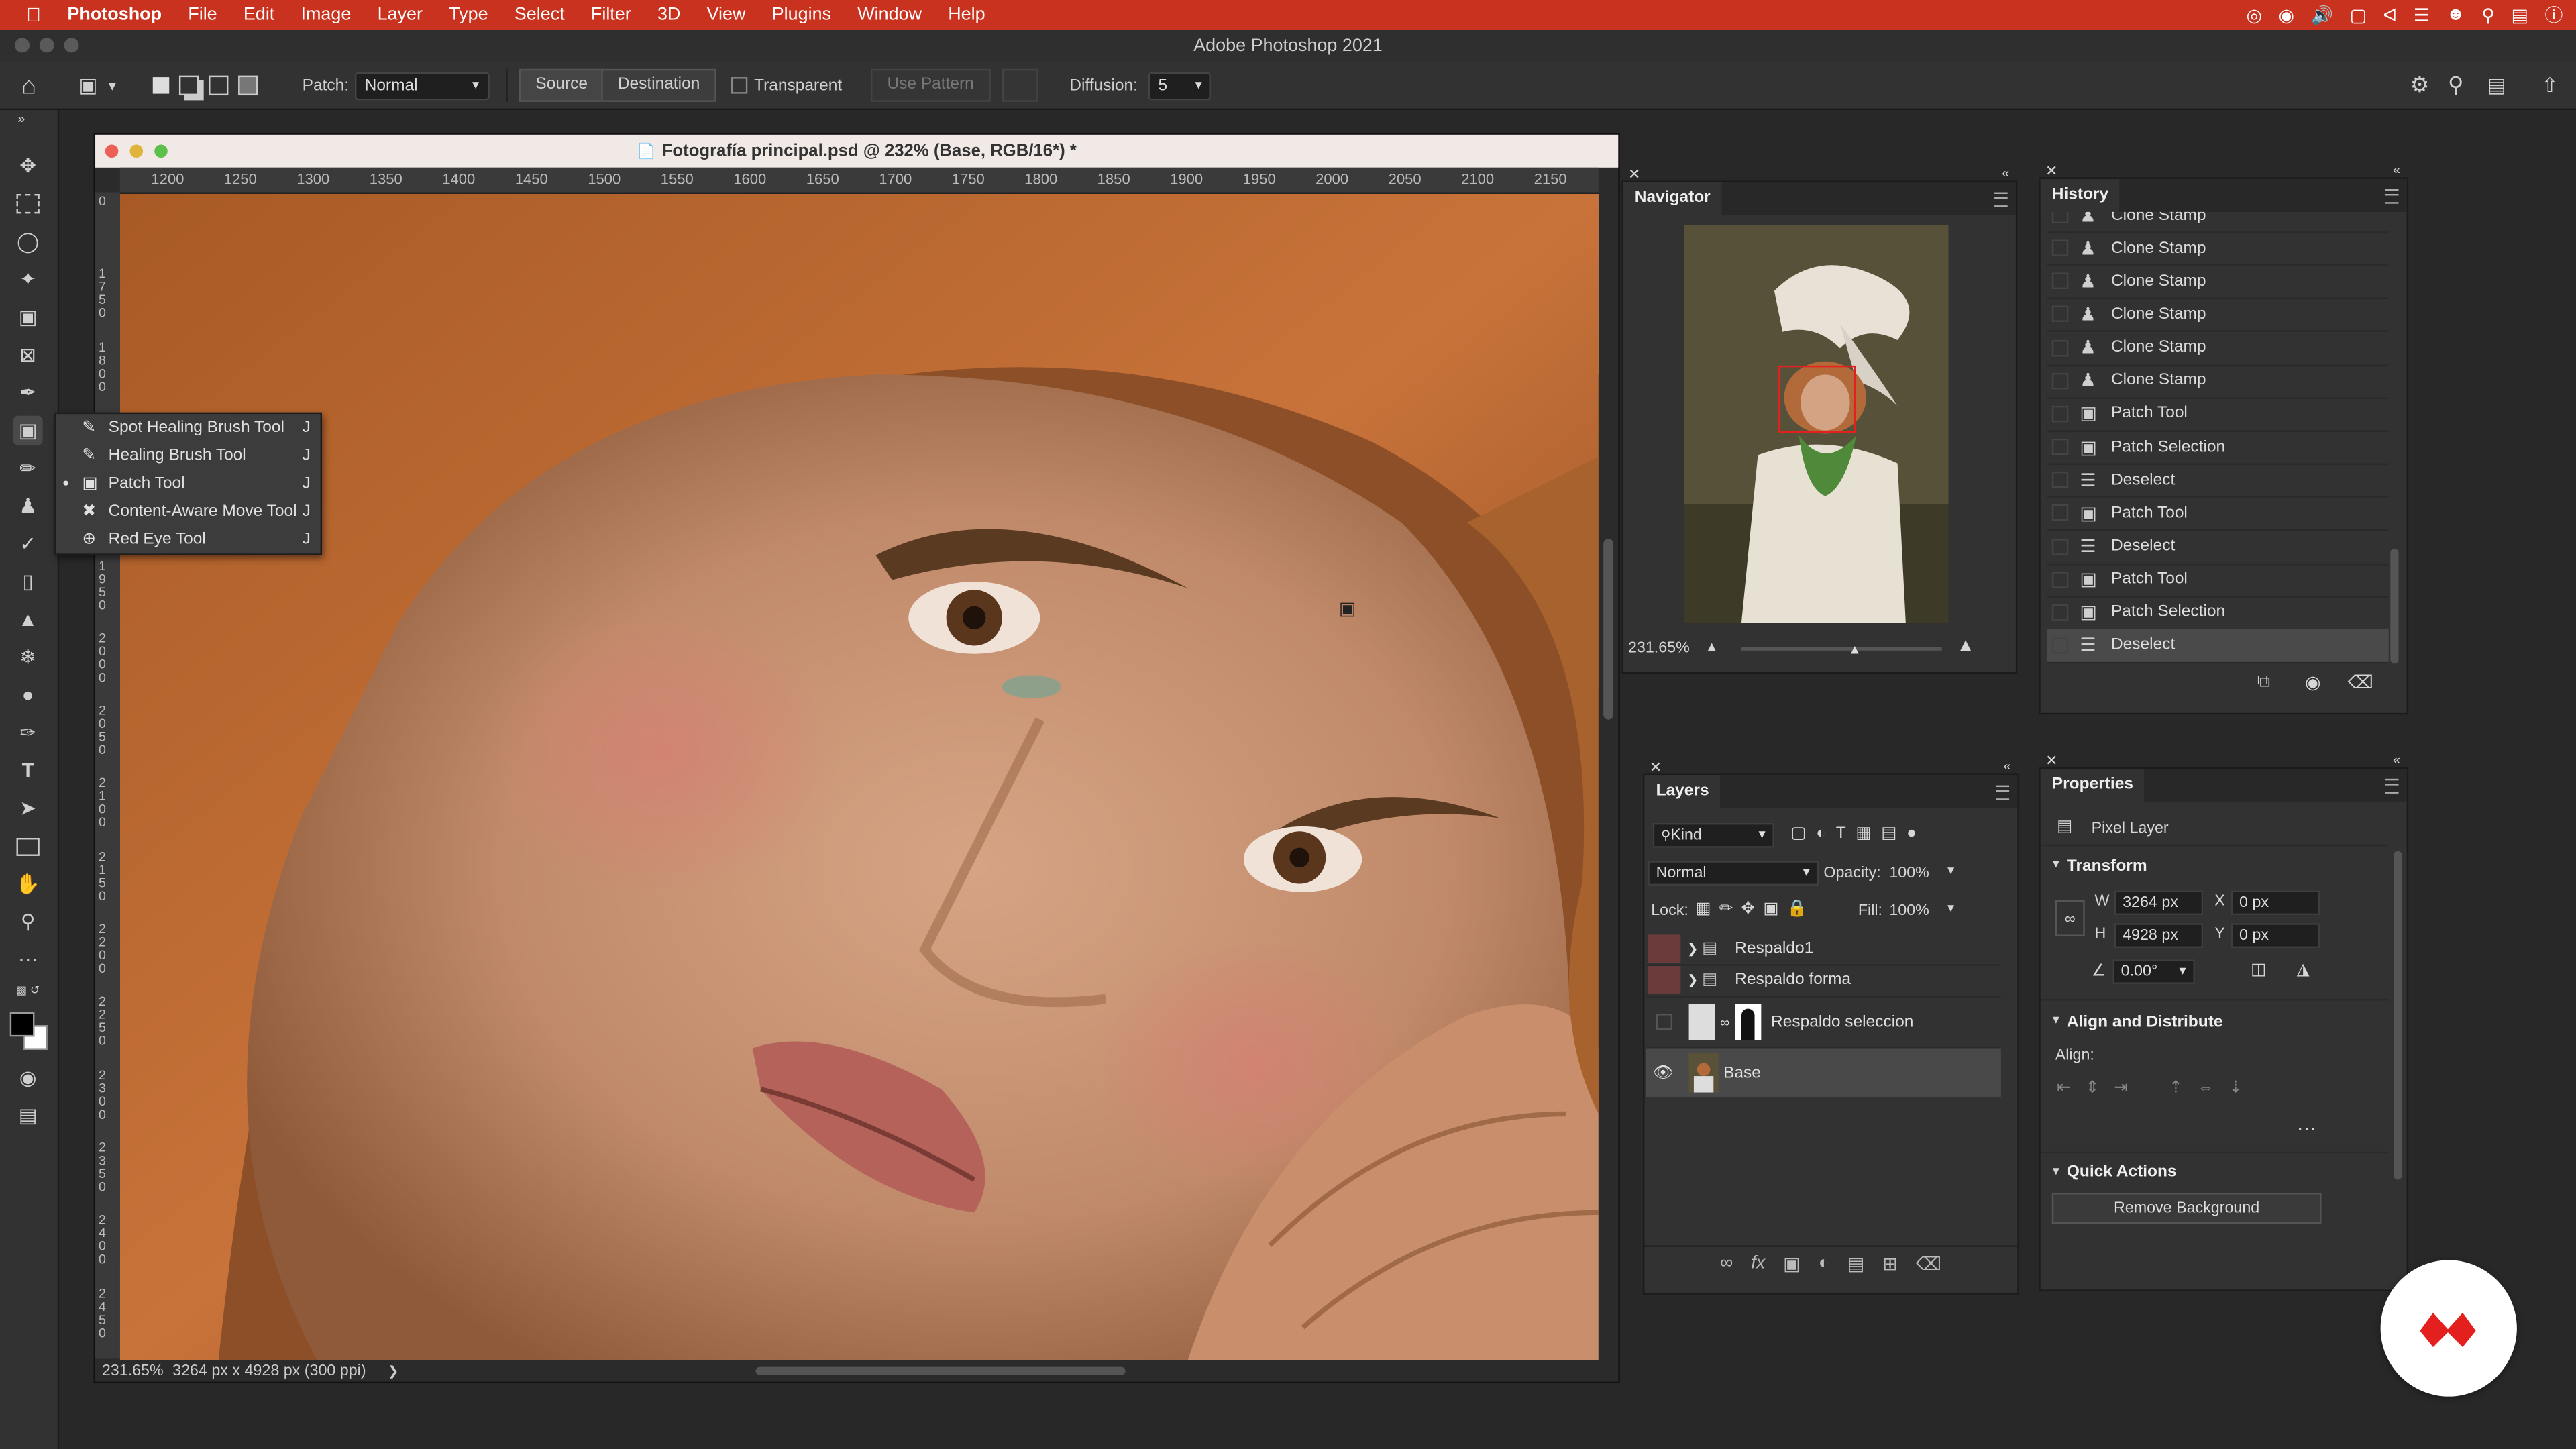  Describe the element at coordinates (28, 846) in the screenshot. I see `rectangle-tool-icon` at that location.